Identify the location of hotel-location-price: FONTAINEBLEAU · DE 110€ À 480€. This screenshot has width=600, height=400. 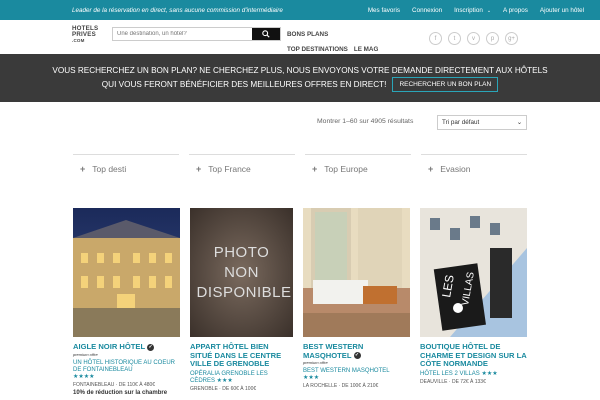
(114, 384).